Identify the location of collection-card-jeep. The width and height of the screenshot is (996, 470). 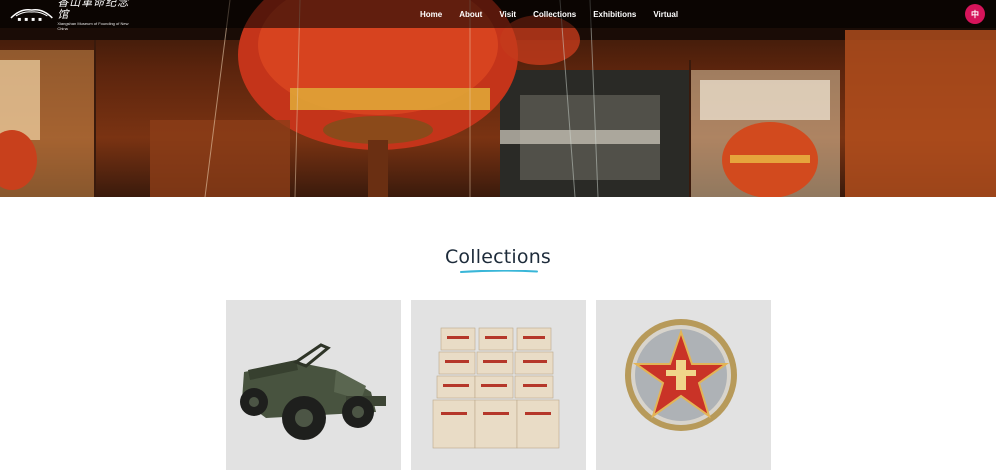
(313, 385).